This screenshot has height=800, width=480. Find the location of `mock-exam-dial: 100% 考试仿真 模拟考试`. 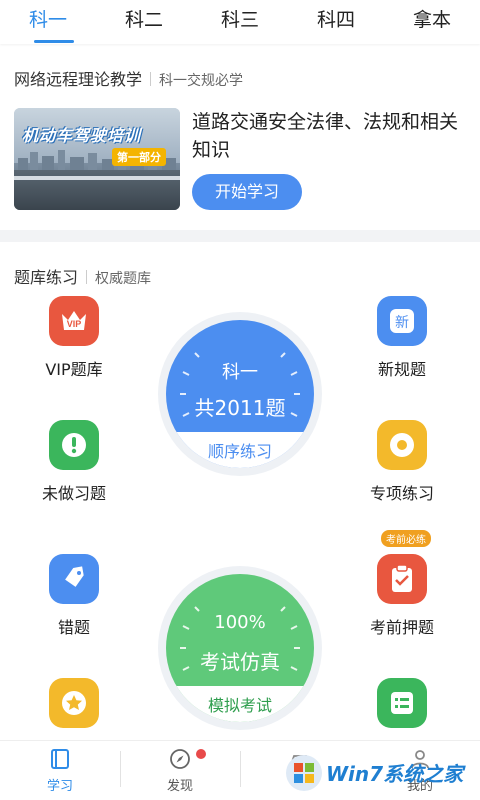

mock-exam-dial: 100% 考试仿真 模拟考试 is located at coordinates (240, 648).